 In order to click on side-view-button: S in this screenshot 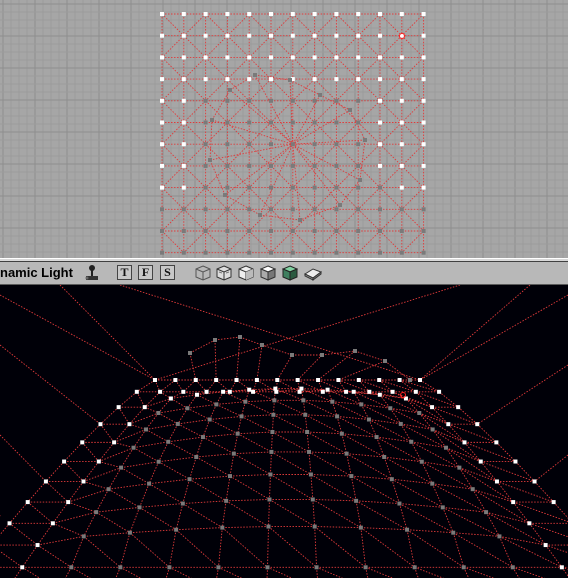, I will do `click(167, 272)`.